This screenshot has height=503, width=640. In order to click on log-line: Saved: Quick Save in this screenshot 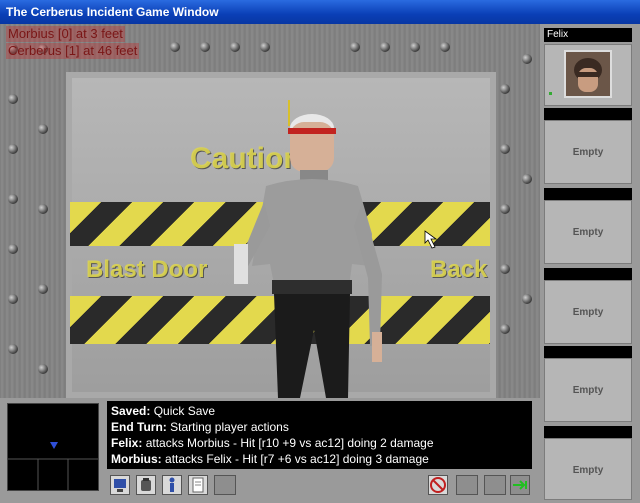, I will do `click(319, 411)`.